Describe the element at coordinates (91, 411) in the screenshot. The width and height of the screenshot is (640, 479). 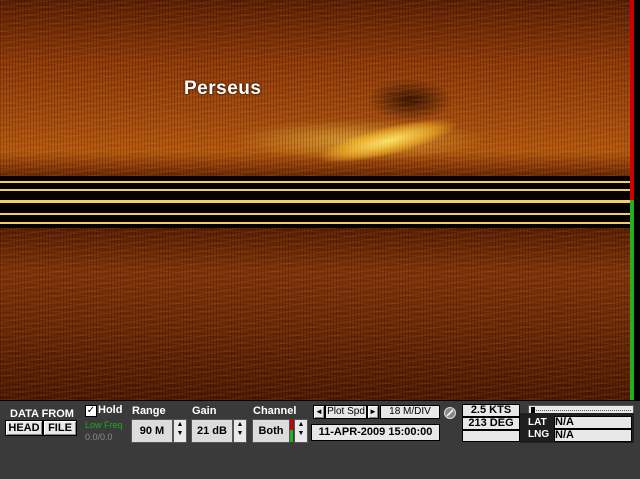
I see `hold-checkbox: ✓` at that location.